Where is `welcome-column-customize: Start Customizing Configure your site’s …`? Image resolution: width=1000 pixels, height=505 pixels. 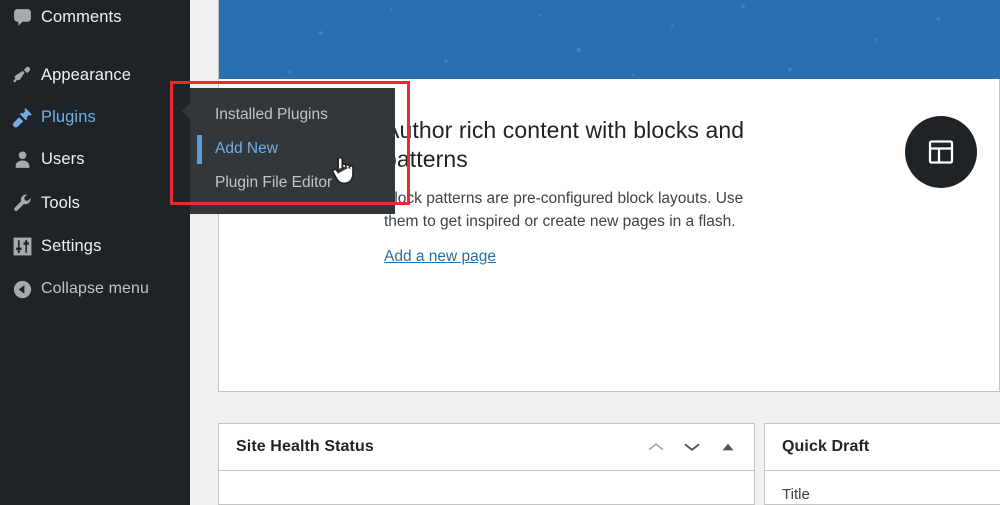 welcome-column-customize: Start Customizing Configure your site’s … is located at coordinates (952, 187).